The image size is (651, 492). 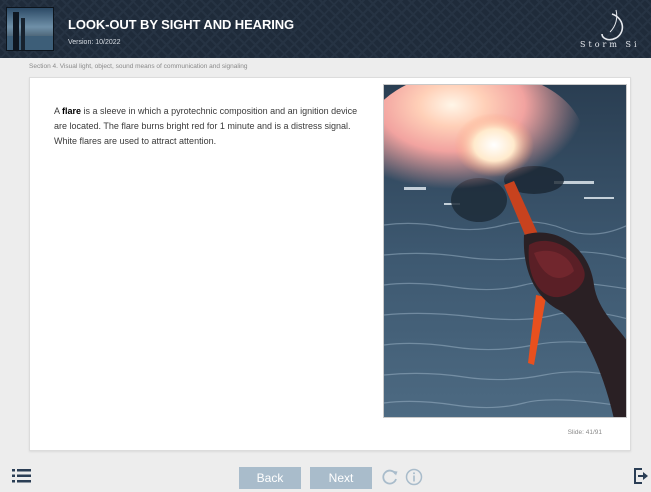 I want to click on reload-icon, so click(x=390, y=477).